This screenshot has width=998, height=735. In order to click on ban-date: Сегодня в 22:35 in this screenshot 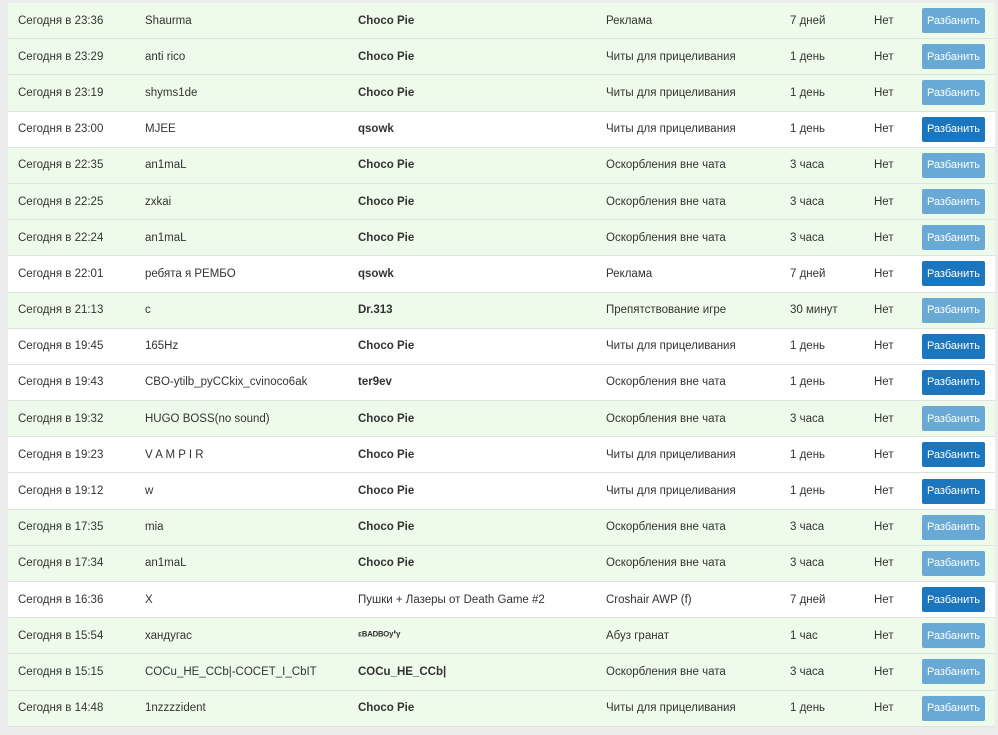, I will do `click(61, 165)`.